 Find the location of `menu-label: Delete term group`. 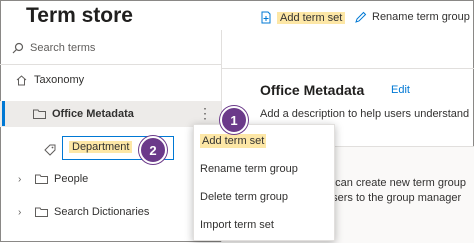

menu-label: Delete term group is located at coordinates (244, 197).